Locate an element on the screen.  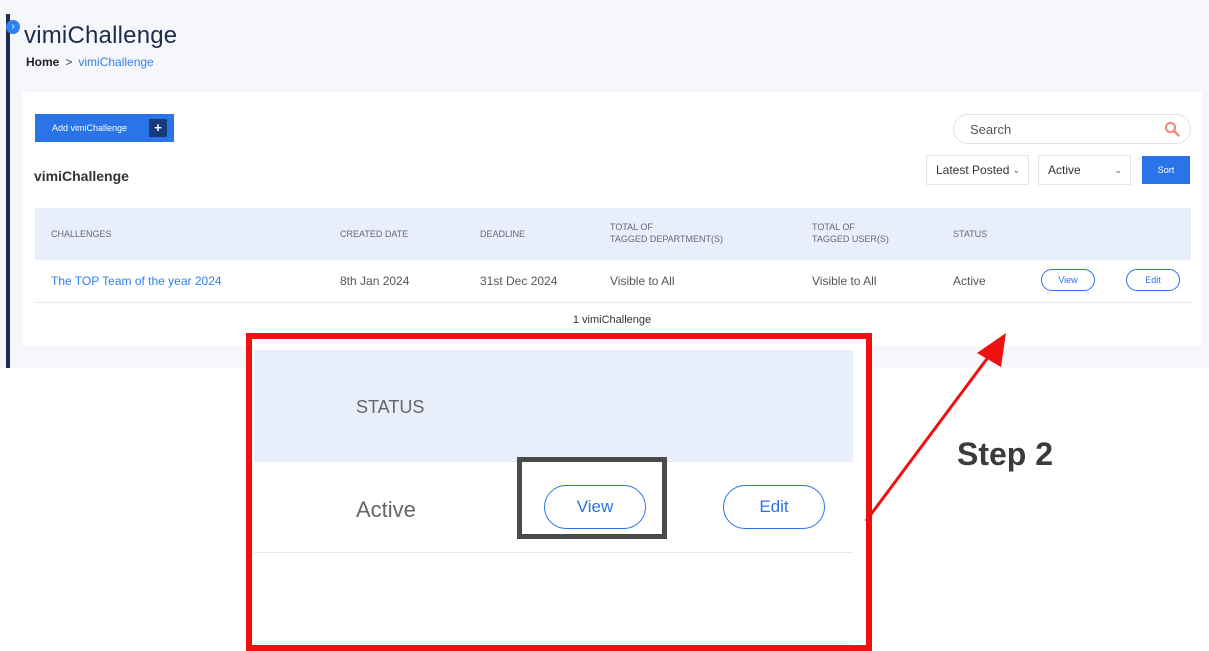
col-challenges: CHALLENGES is located at coordinates (81, 234).